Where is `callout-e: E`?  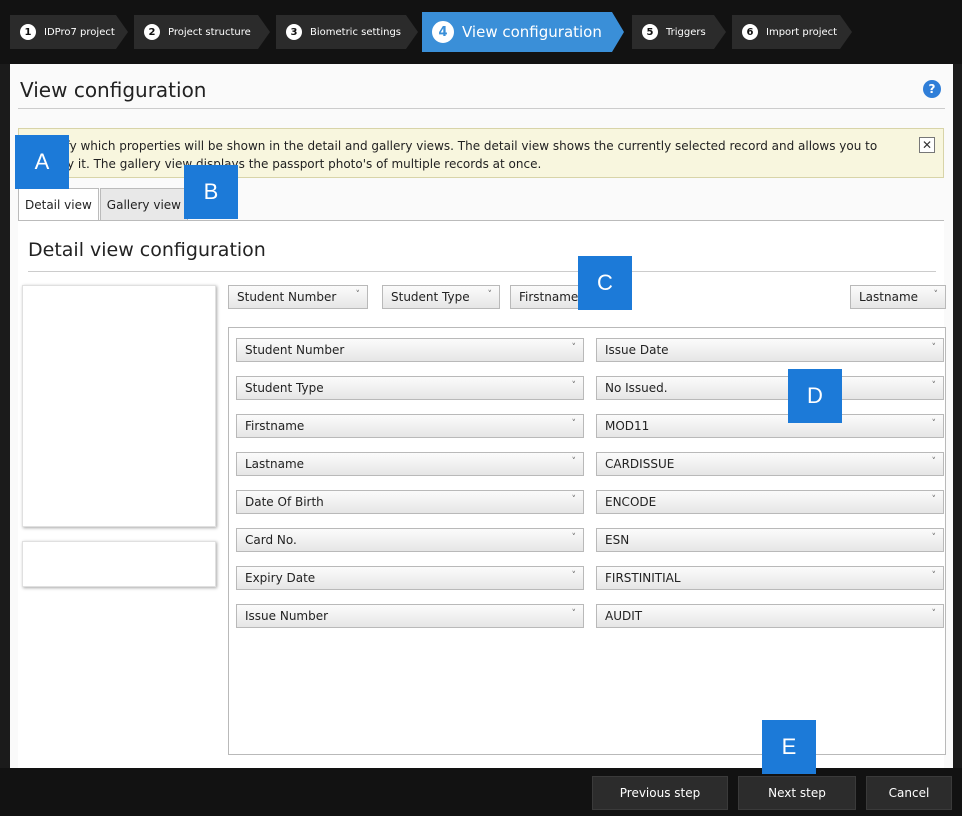 callout-e: E is located at coordinates (789, 747).